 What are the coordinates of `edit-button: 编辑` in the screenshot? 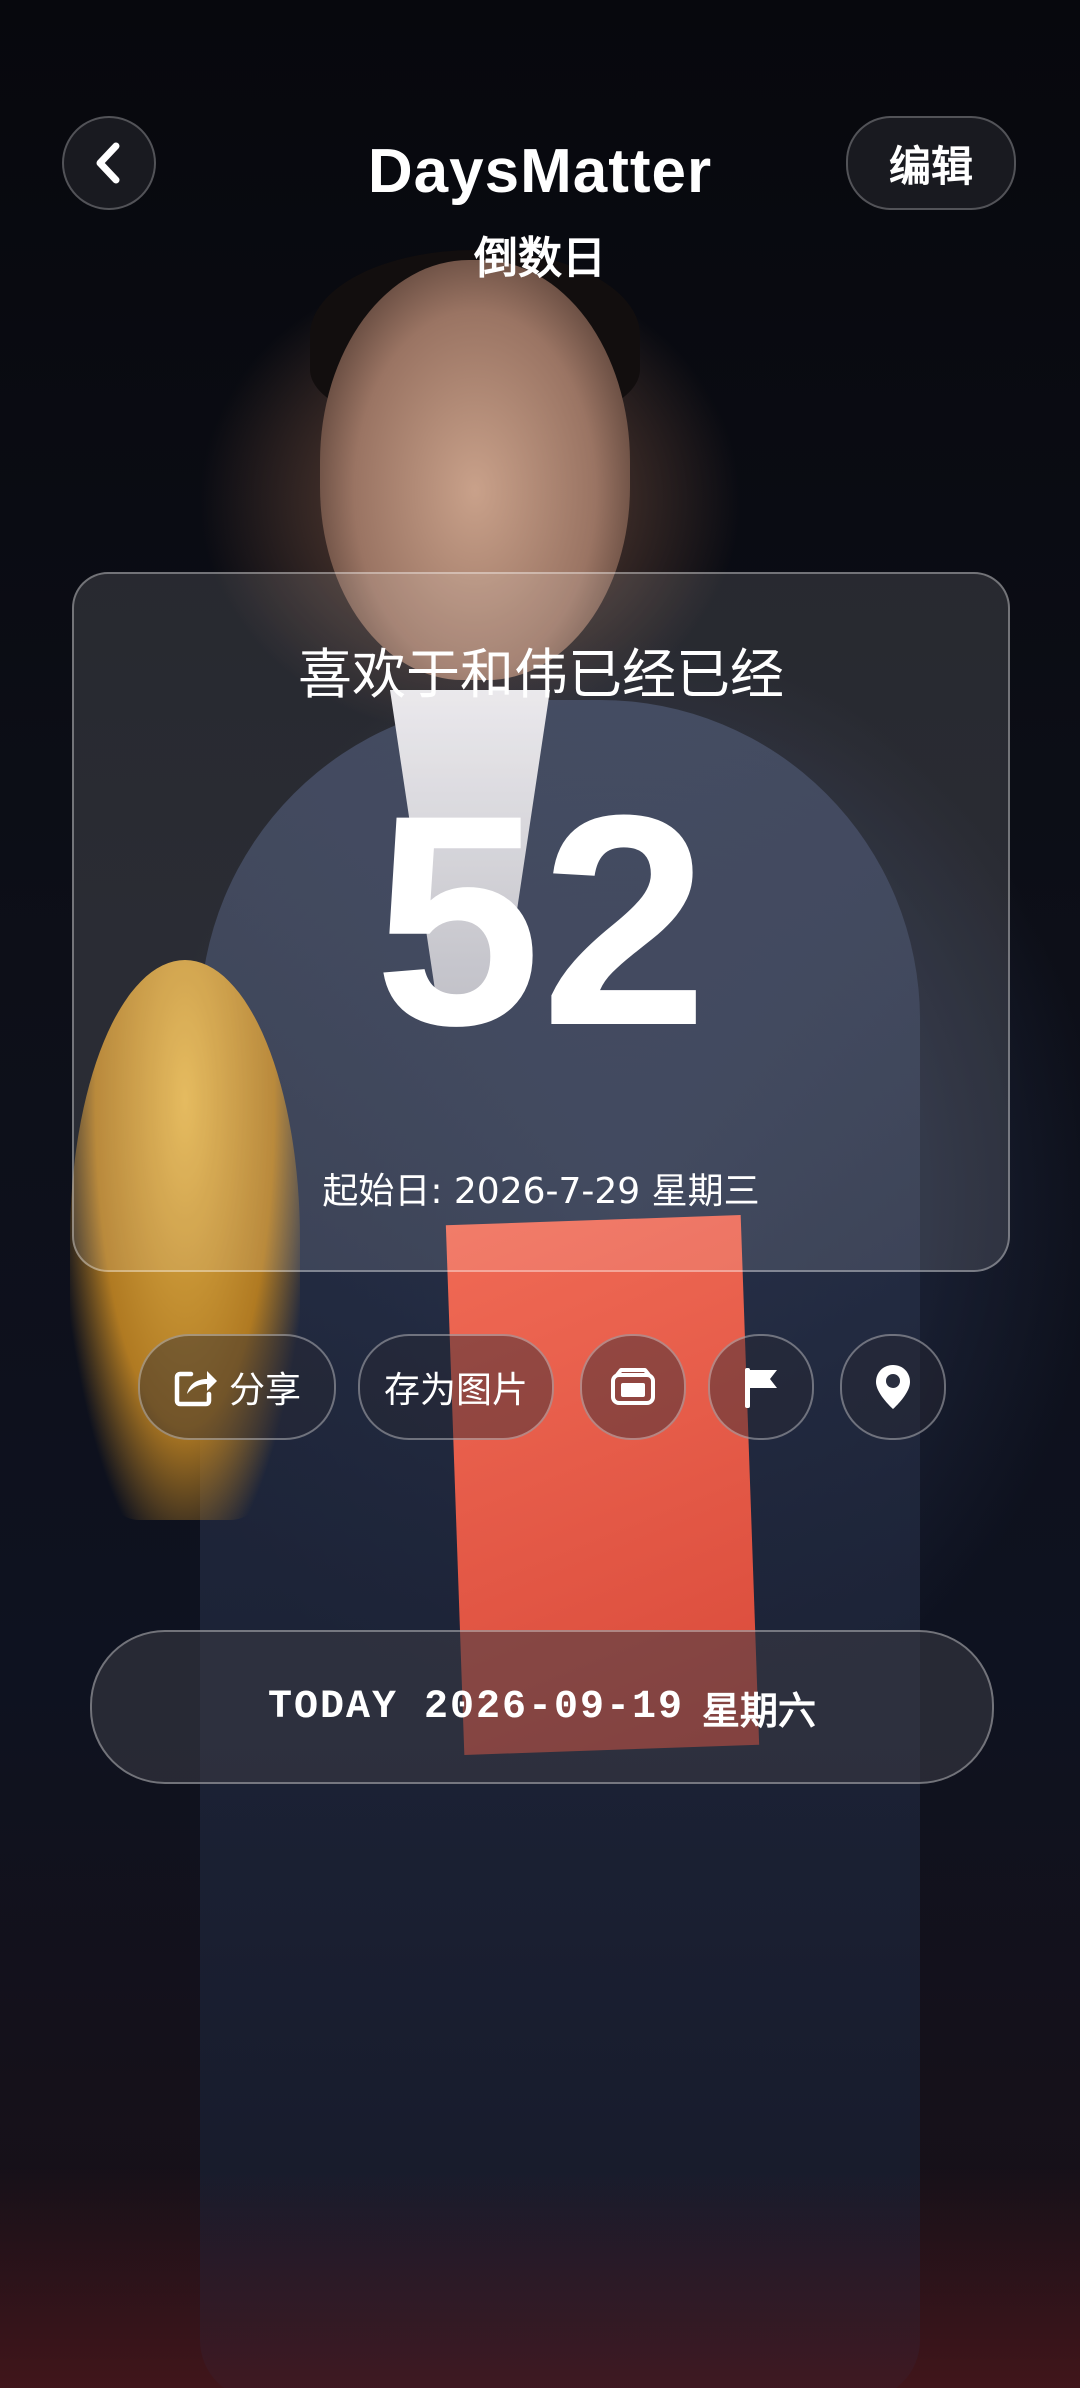 It's located at (931, 163).